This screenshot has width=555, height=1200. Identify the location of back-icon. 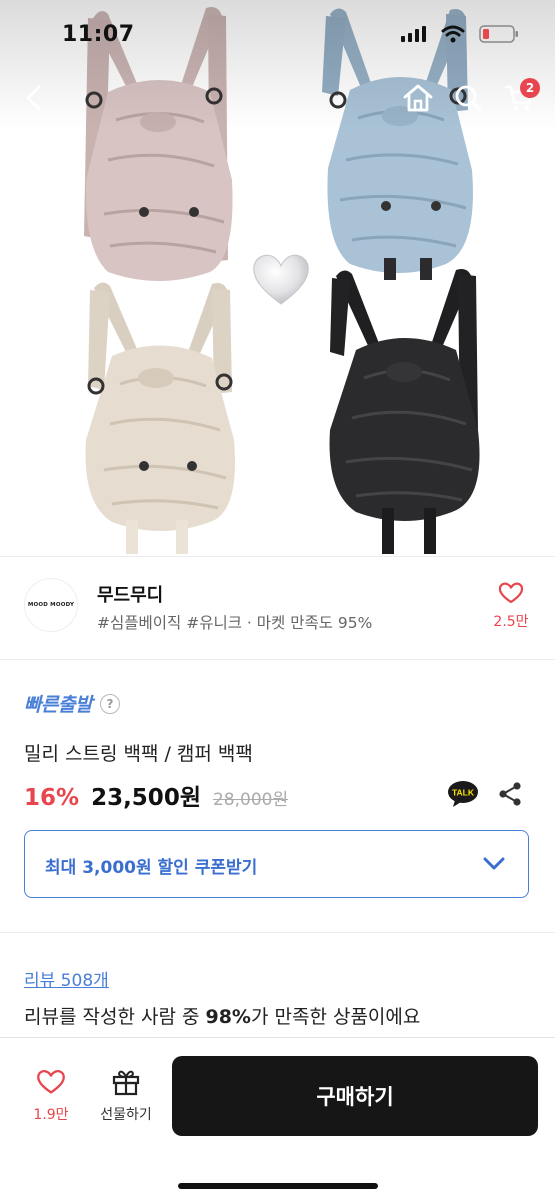
(33, 98).